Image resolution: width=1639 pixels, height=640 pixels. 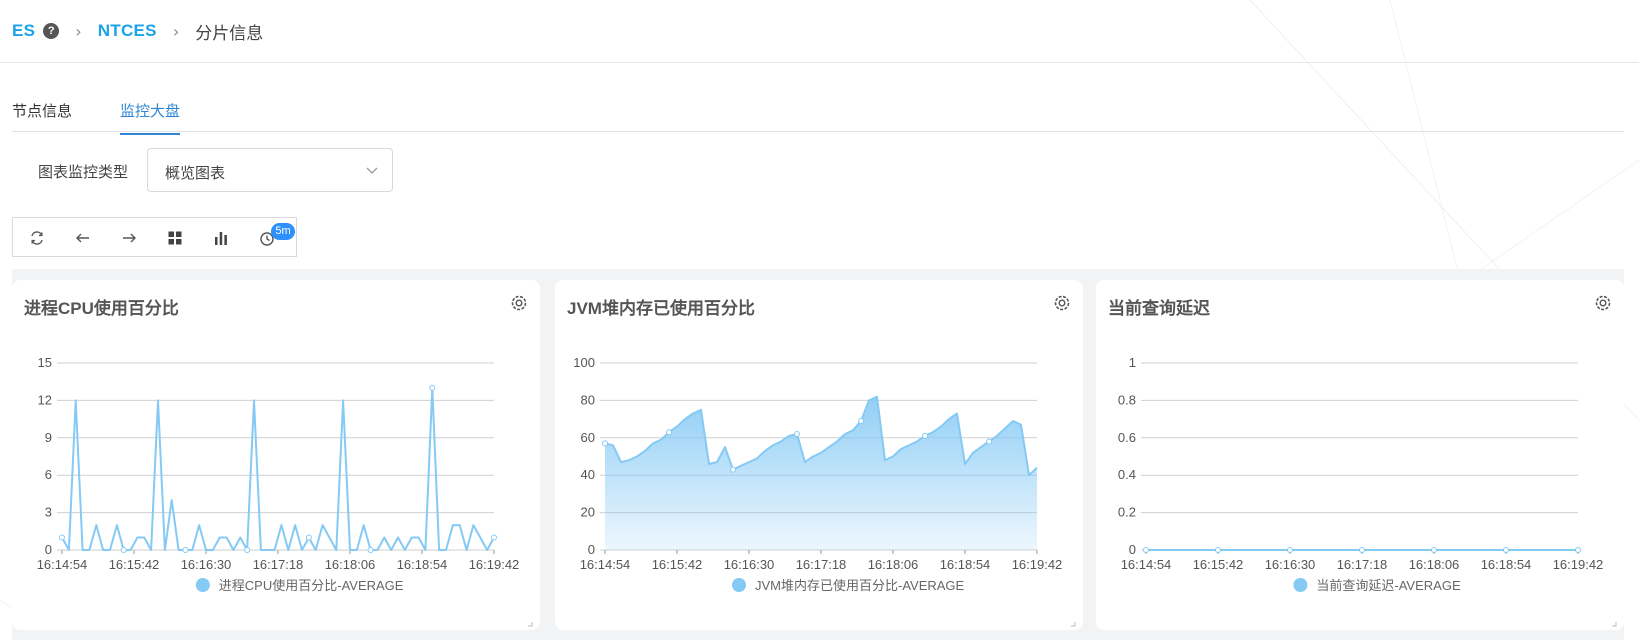 What do you see at coordinates (1127, 399) in the screenshot?
I see `y-tick-label: 0.8` at bounding box center [1127, 399].